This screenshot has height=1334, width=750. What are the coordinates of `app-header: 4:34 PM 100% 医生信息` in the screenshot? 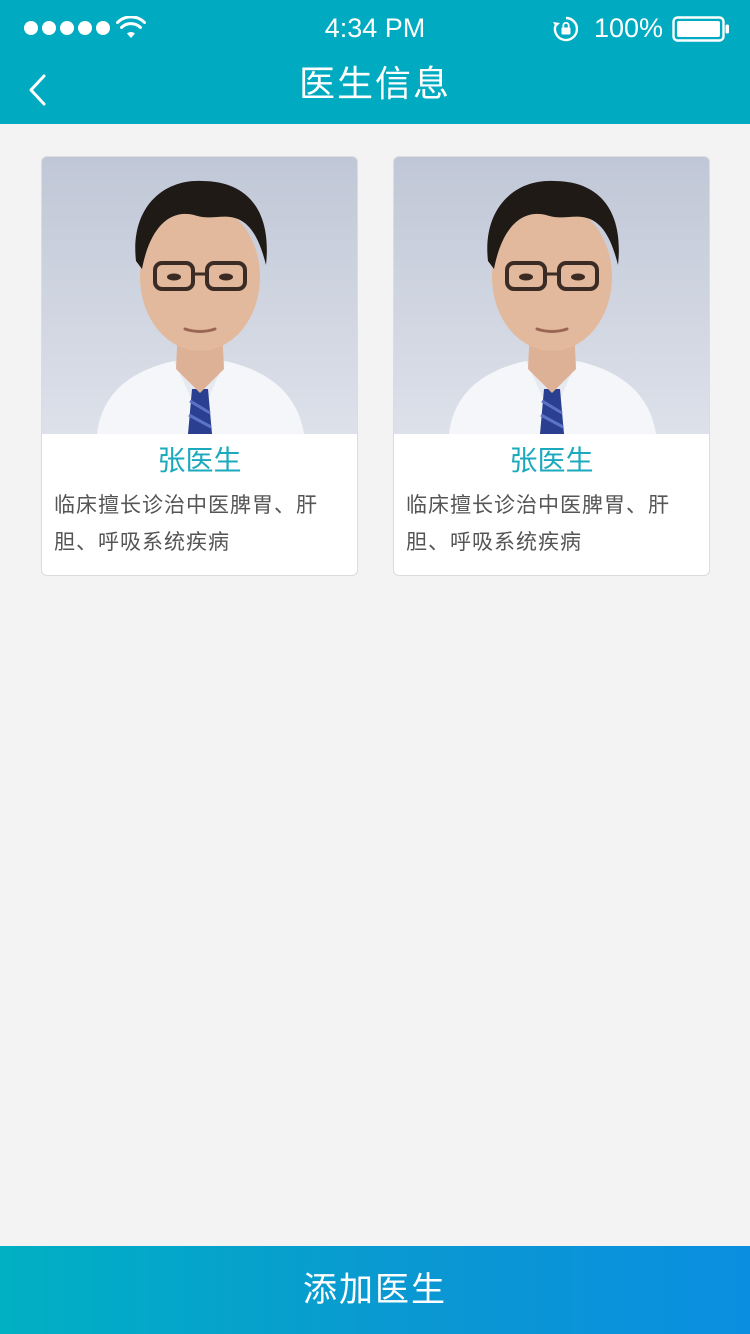 It's located at (375, 62).